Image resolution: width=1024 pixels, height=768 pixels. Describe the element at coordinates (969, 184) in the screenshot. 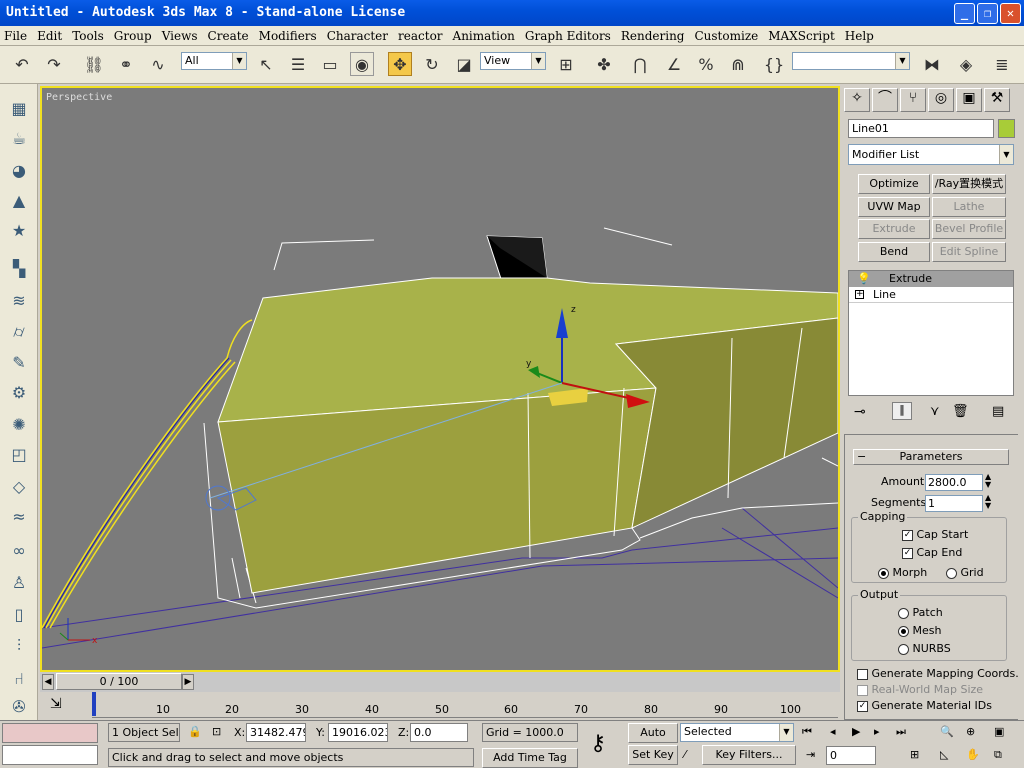

I see `vray-displacement-button: /Ray置换模式` at that location.